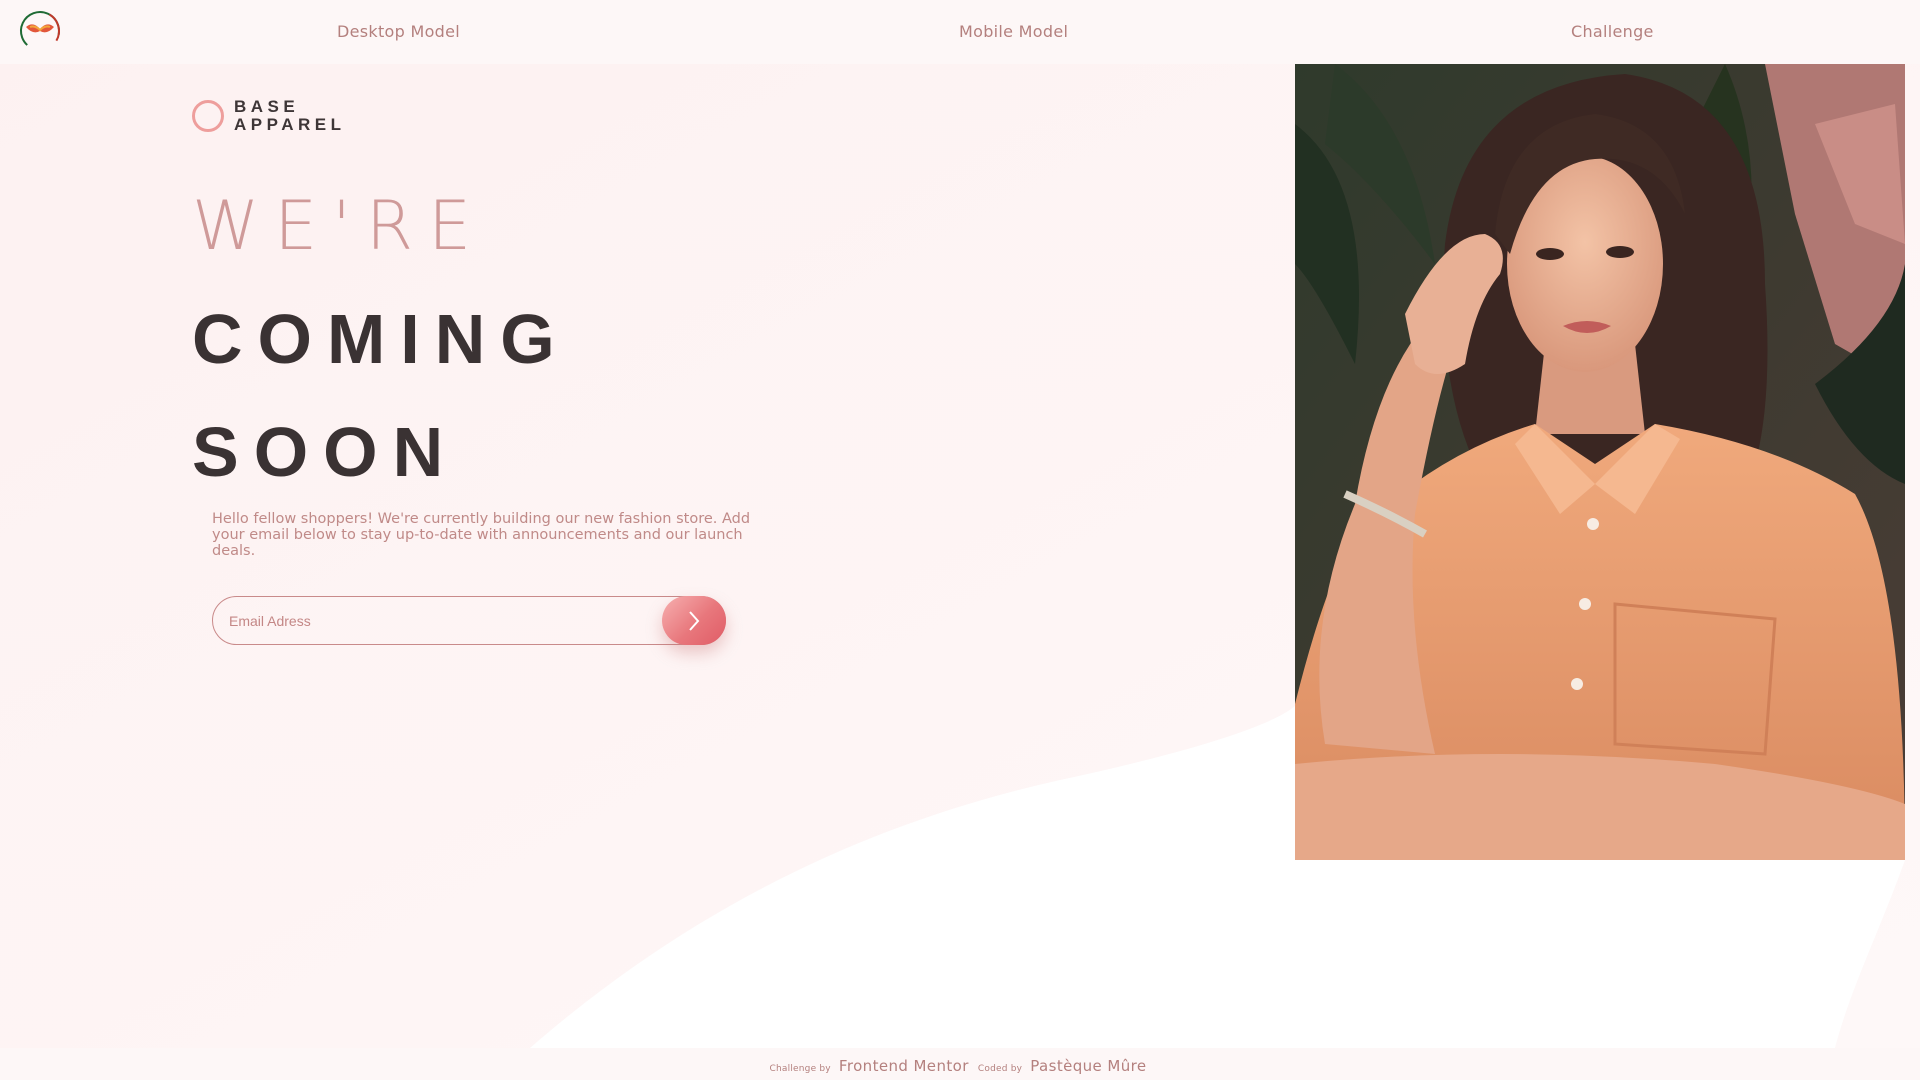 This screenshot has height=1080, width=1920. I want to click on page-headline: WE'RE COMING SOON, so click(381, 339).